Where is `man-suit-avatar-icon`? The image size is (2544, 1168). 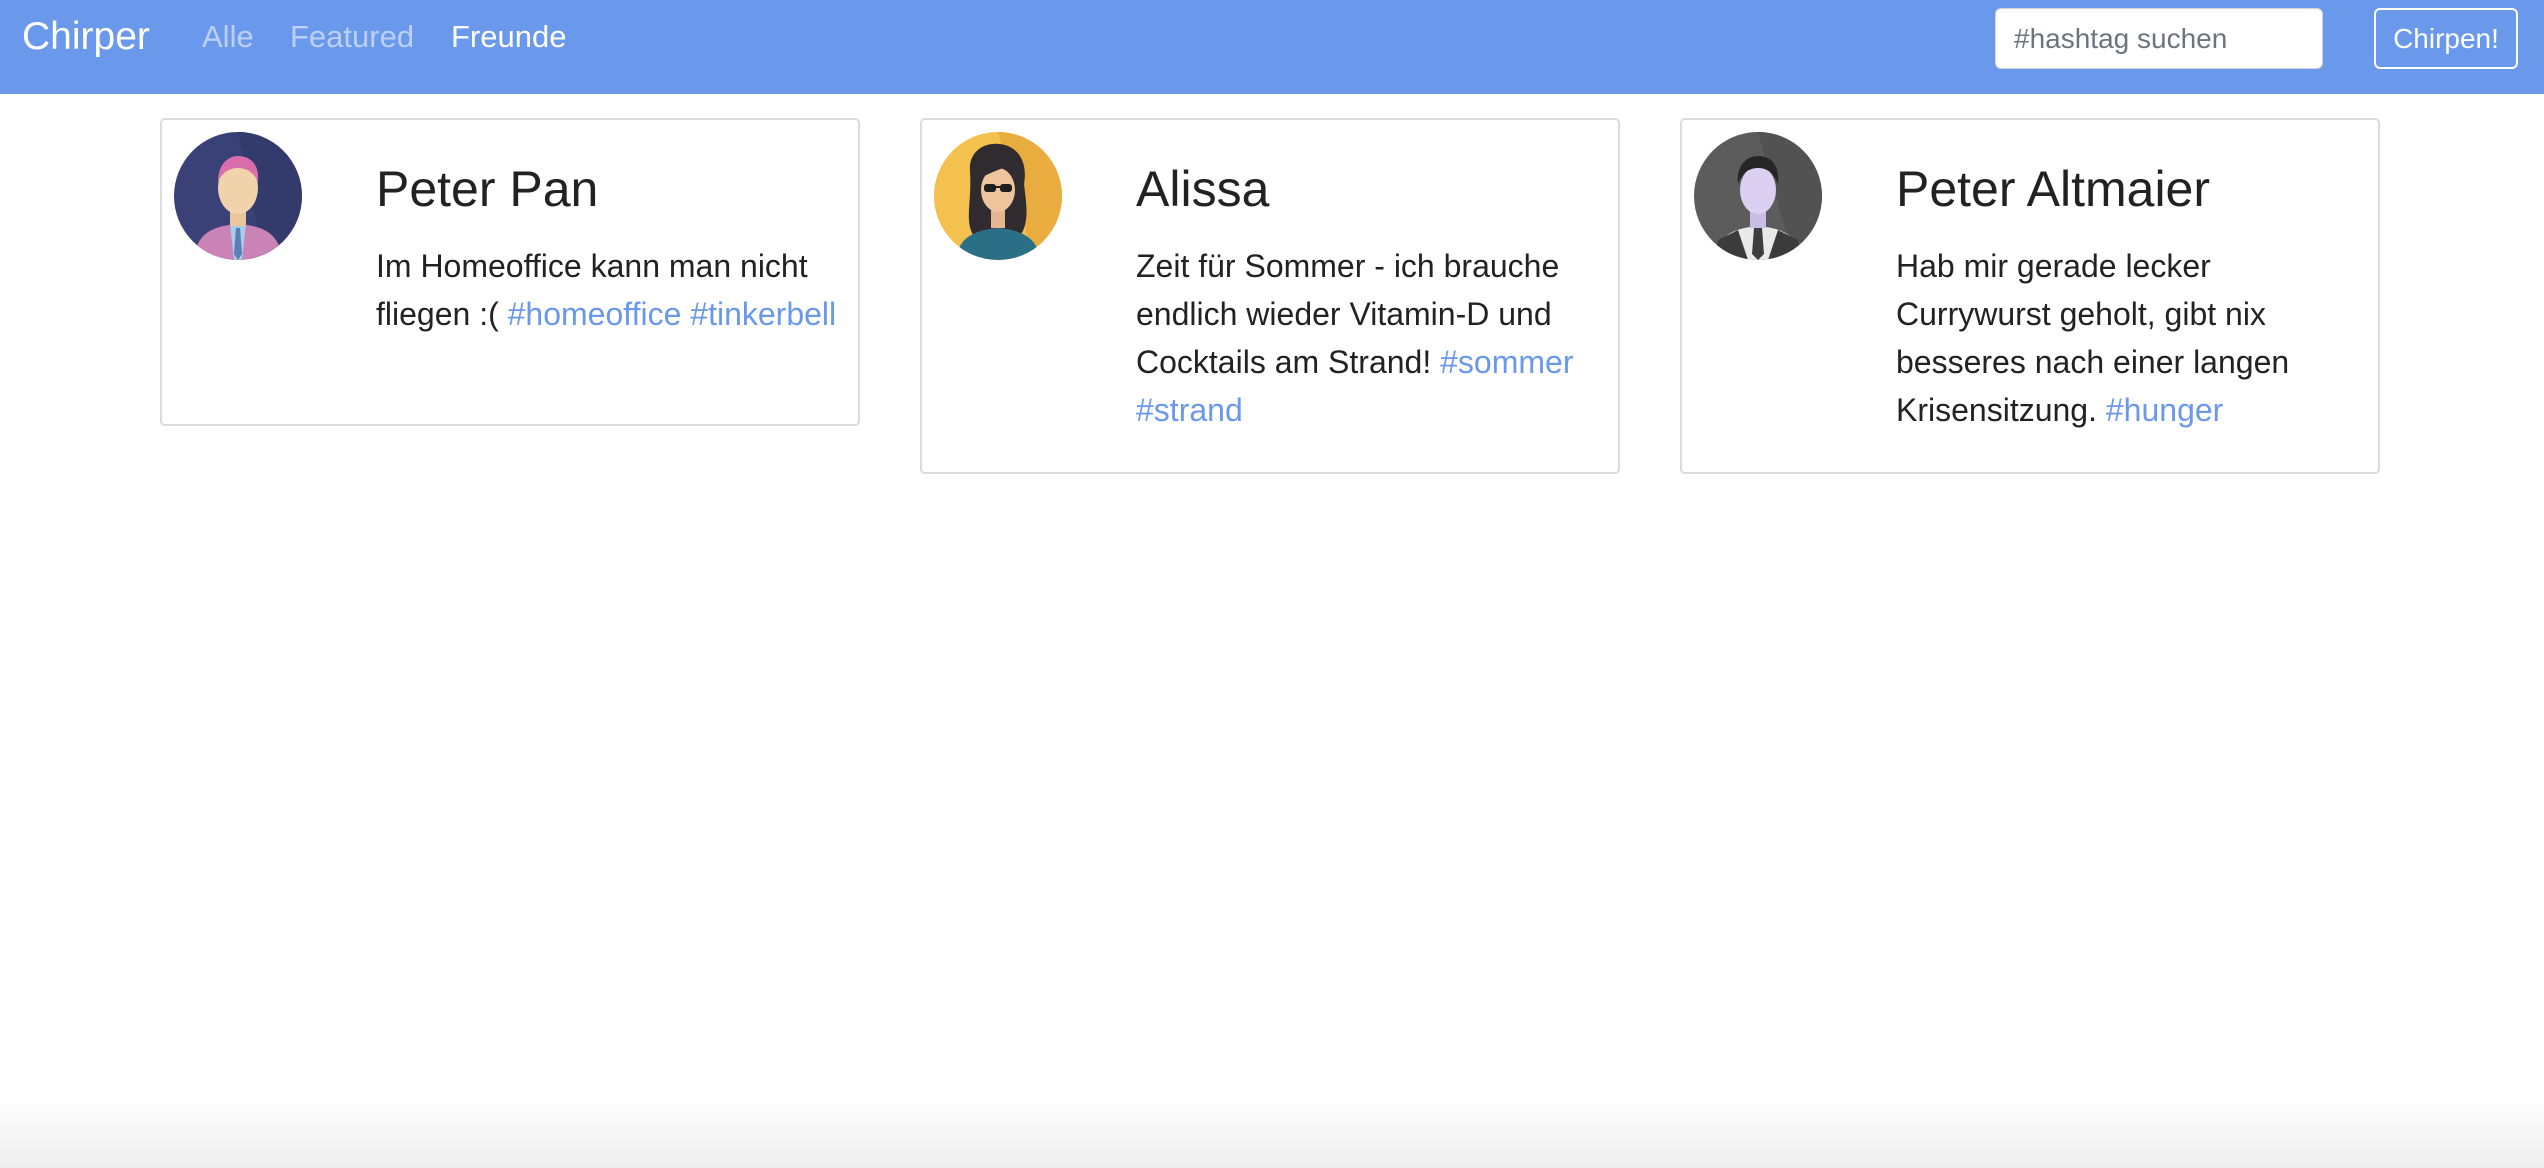 man-suit-avatar-icon is located at coordinates (1758, 196).